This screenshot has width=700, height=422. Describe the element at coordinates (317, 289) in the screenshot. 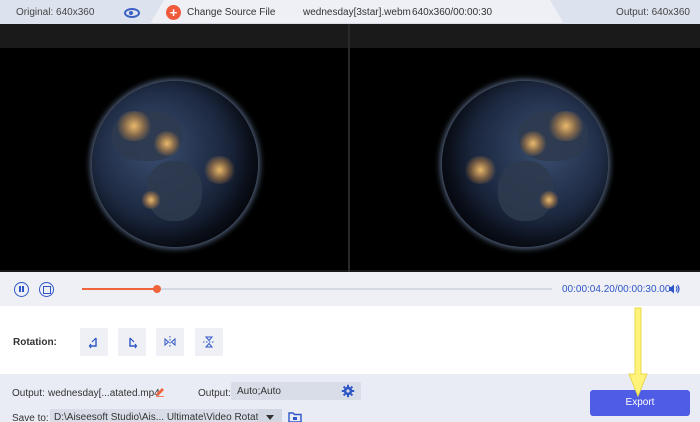

I see `progress-track` at that location.